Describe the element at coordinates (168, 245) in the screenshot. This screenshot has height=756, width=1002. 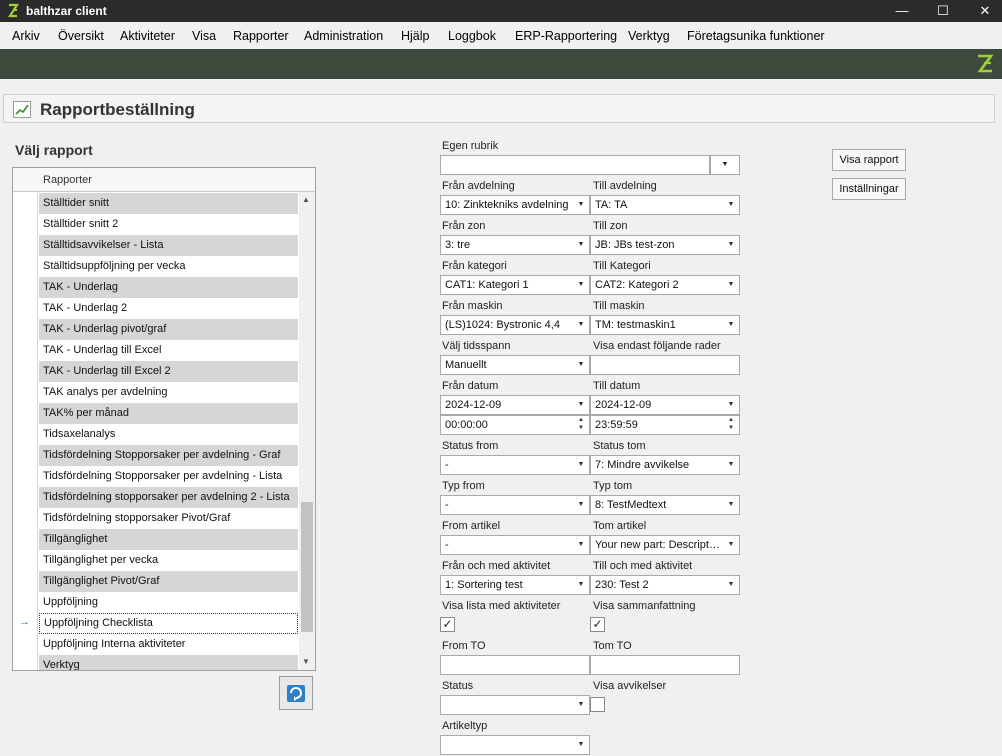
I see `report-row: Ställtidsavvikelser - Lista` at that location.